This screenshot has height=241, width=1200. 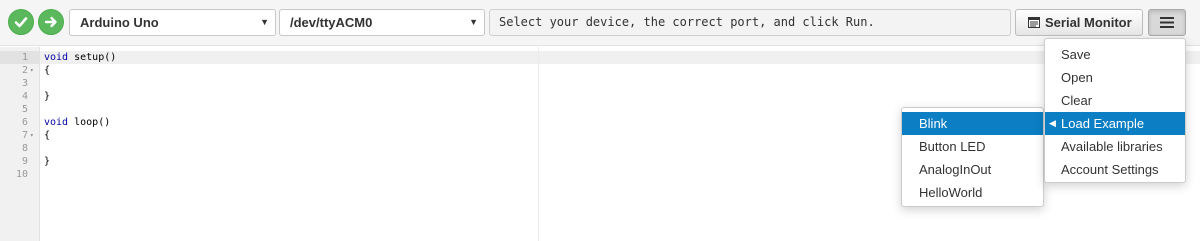 I want to click on line-number: 10, so click(x=21, y=174).